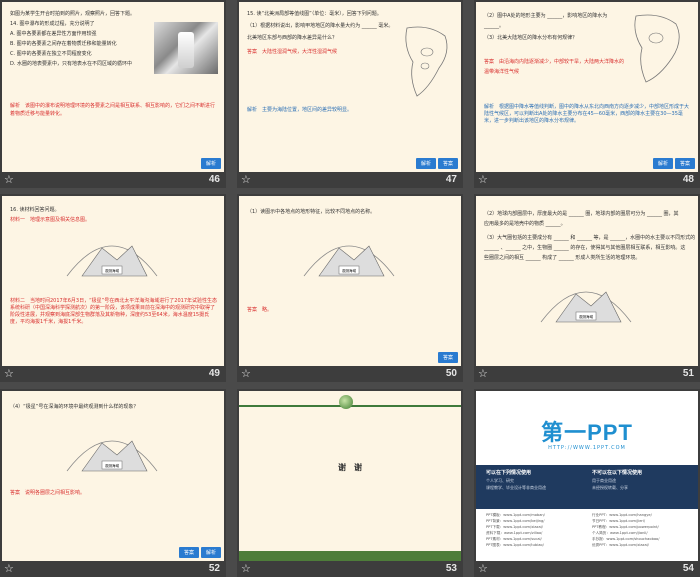 The width and height of the screenshot is (700, 577). Describe the element at coordinates (617, 473) in the screenshot. I see `usage-right-title: 不可以在以下情况使用` at that location.